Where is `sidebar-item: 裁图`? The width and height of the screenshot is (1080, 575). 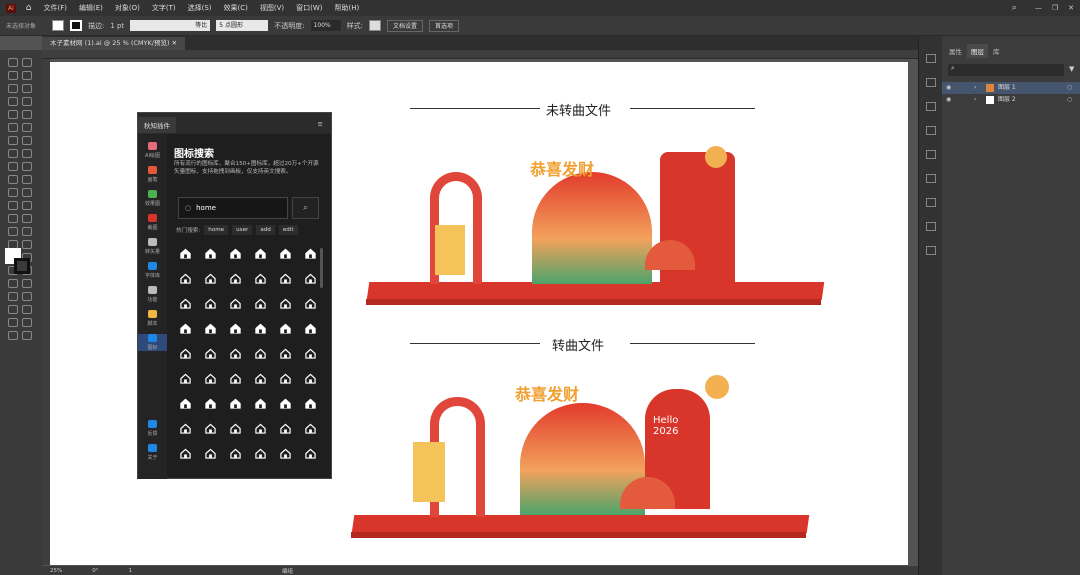 sidebar-item: 裁图 is located at coordinates (152, 222).